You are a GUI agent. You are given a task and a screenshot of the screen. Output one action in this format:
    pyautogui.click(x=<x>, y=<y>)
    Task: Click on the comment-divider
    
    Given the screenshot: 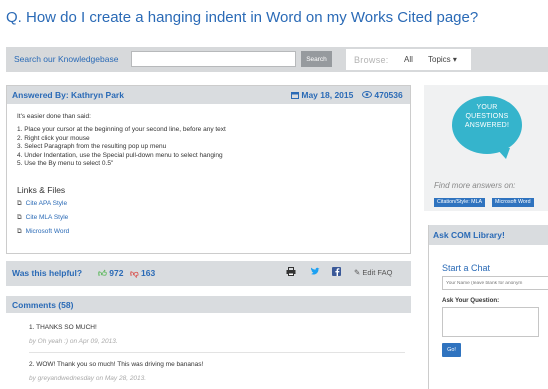 What is the action you would take?
    pyautogui.click(x=217, y=352)
    